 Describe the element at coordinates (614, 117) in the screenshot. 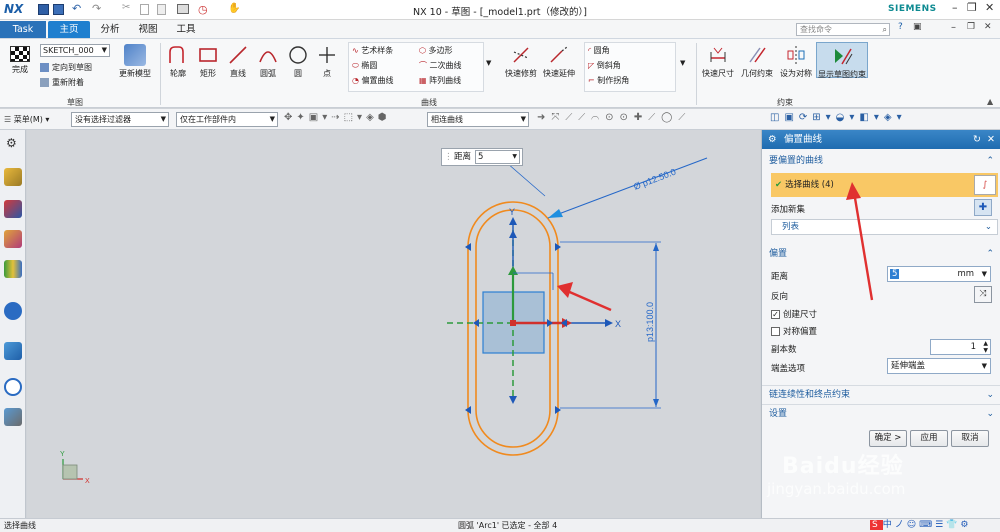

I see `snap-point-icons: ➜⤧⟋⟋⌒⊙⊙✚⟋◯⟋` at that location.